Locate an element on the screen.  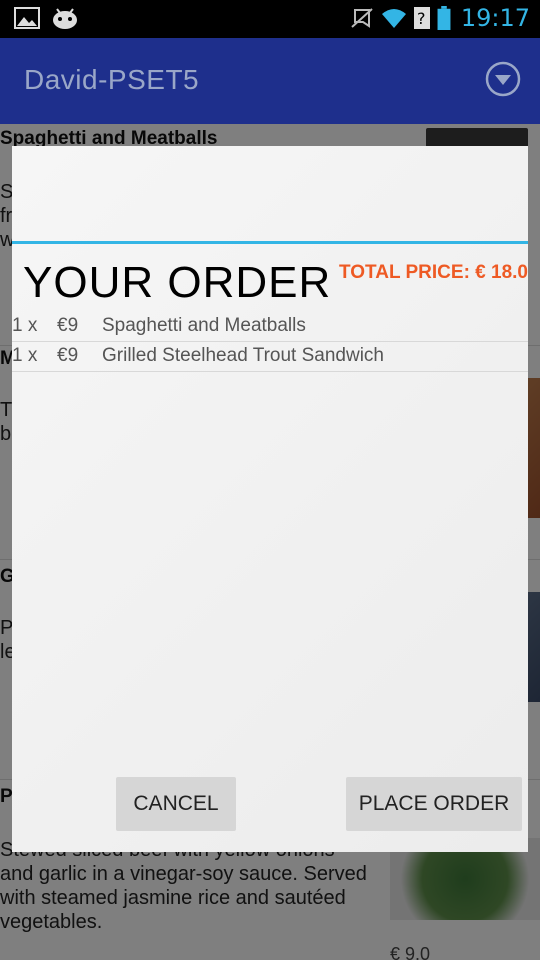
no-sim-icon: ? is located at coordinates (421, 18).